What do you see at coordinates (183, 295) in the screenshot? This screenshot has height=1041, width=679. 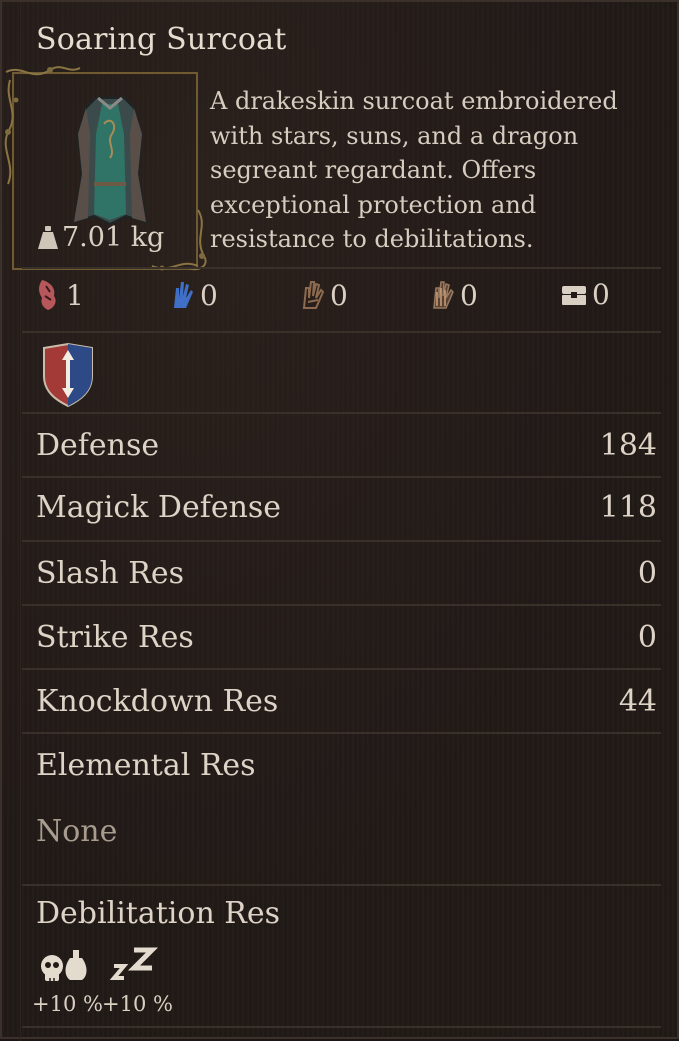 I see `blue-hand-icon` at bounding box center [183, 295].